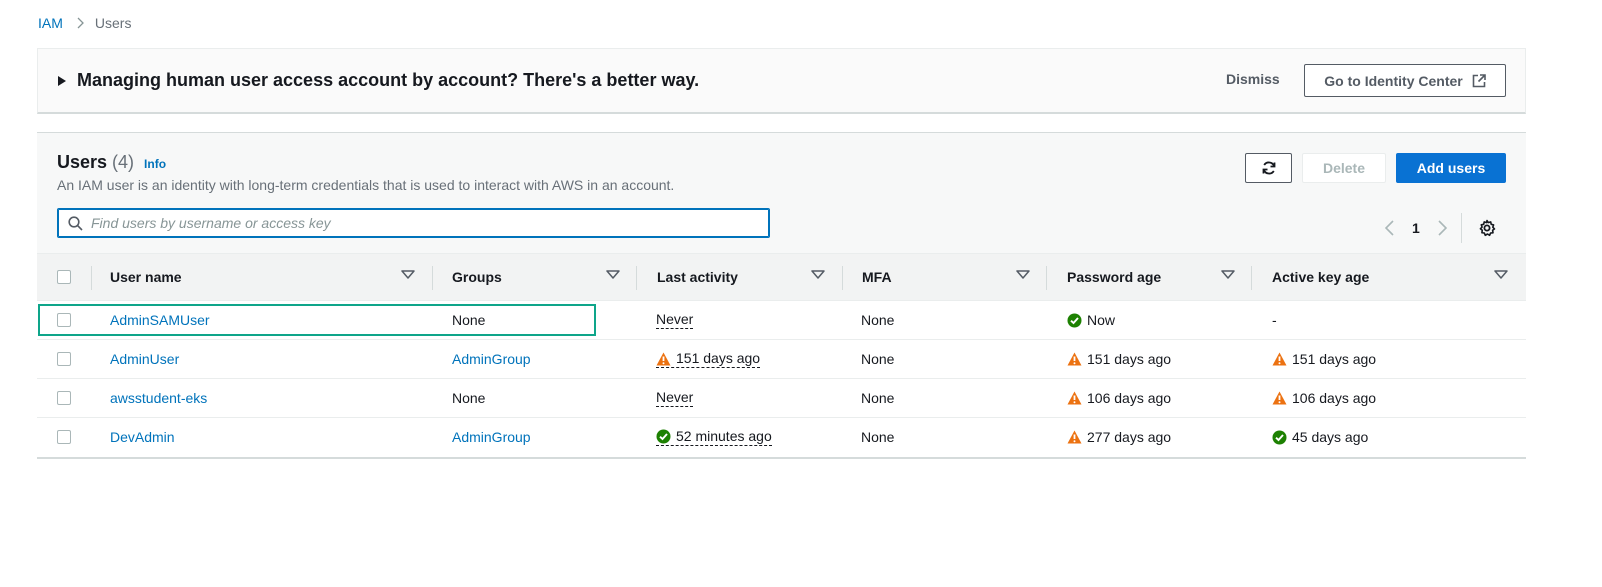  Describe the element at coordinates (1253, 79) in the screenshot. I see `dismiss-button: Dismiss` at that location.